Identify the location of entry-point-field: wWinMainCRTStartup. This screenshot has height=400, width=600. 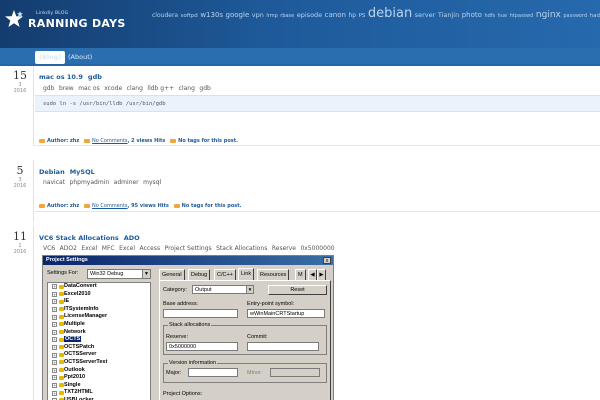
(286, 313).